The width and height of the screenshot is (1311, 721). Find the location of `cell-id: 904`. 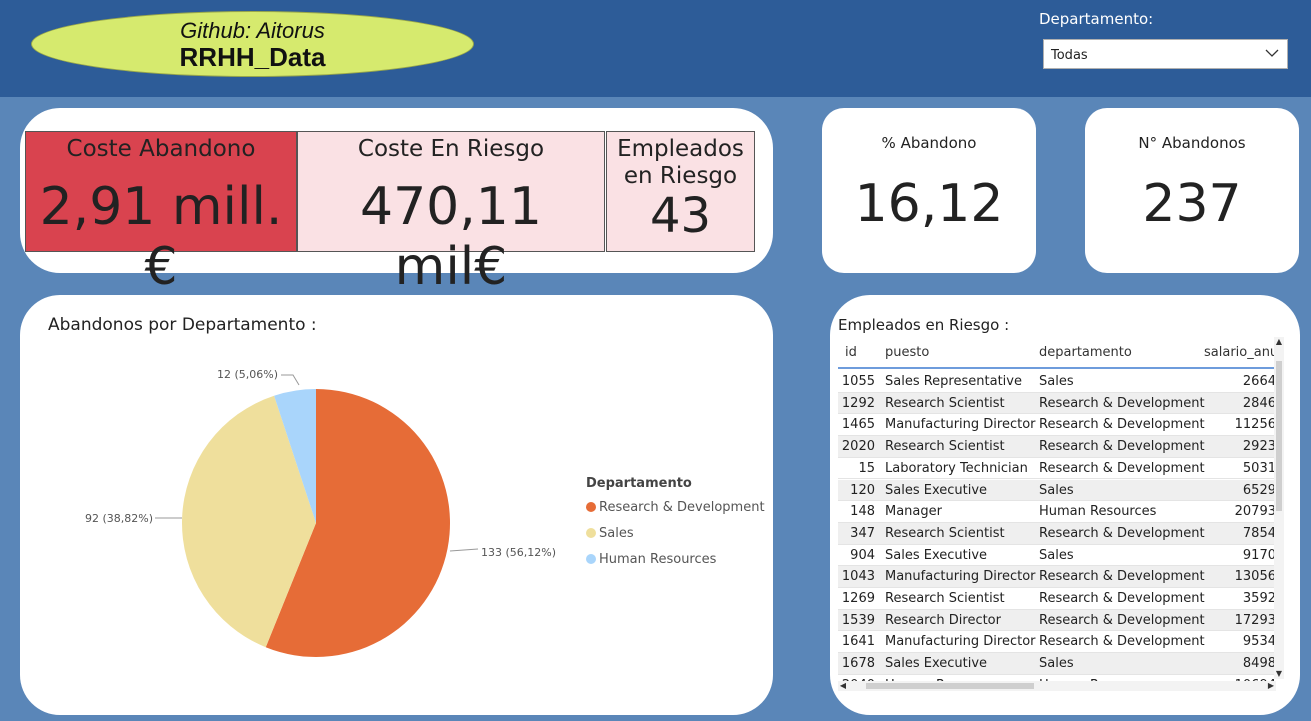

cell-id: 904 is located at coordinates (862, 555).